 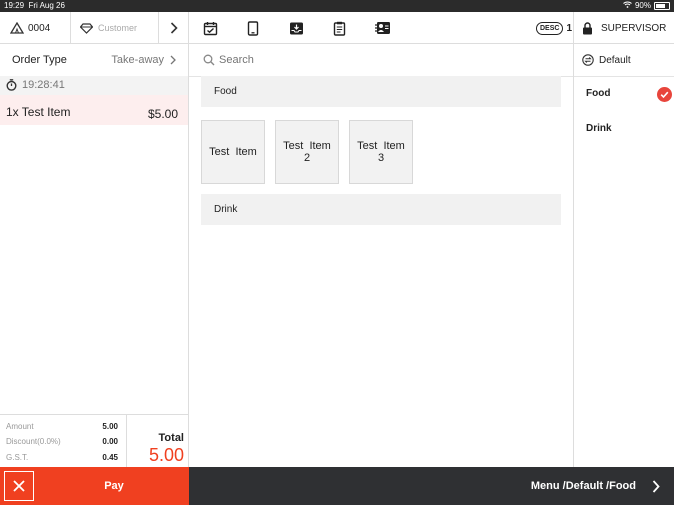 I want to click on contact-card-icon, so click(x=382, y=28).